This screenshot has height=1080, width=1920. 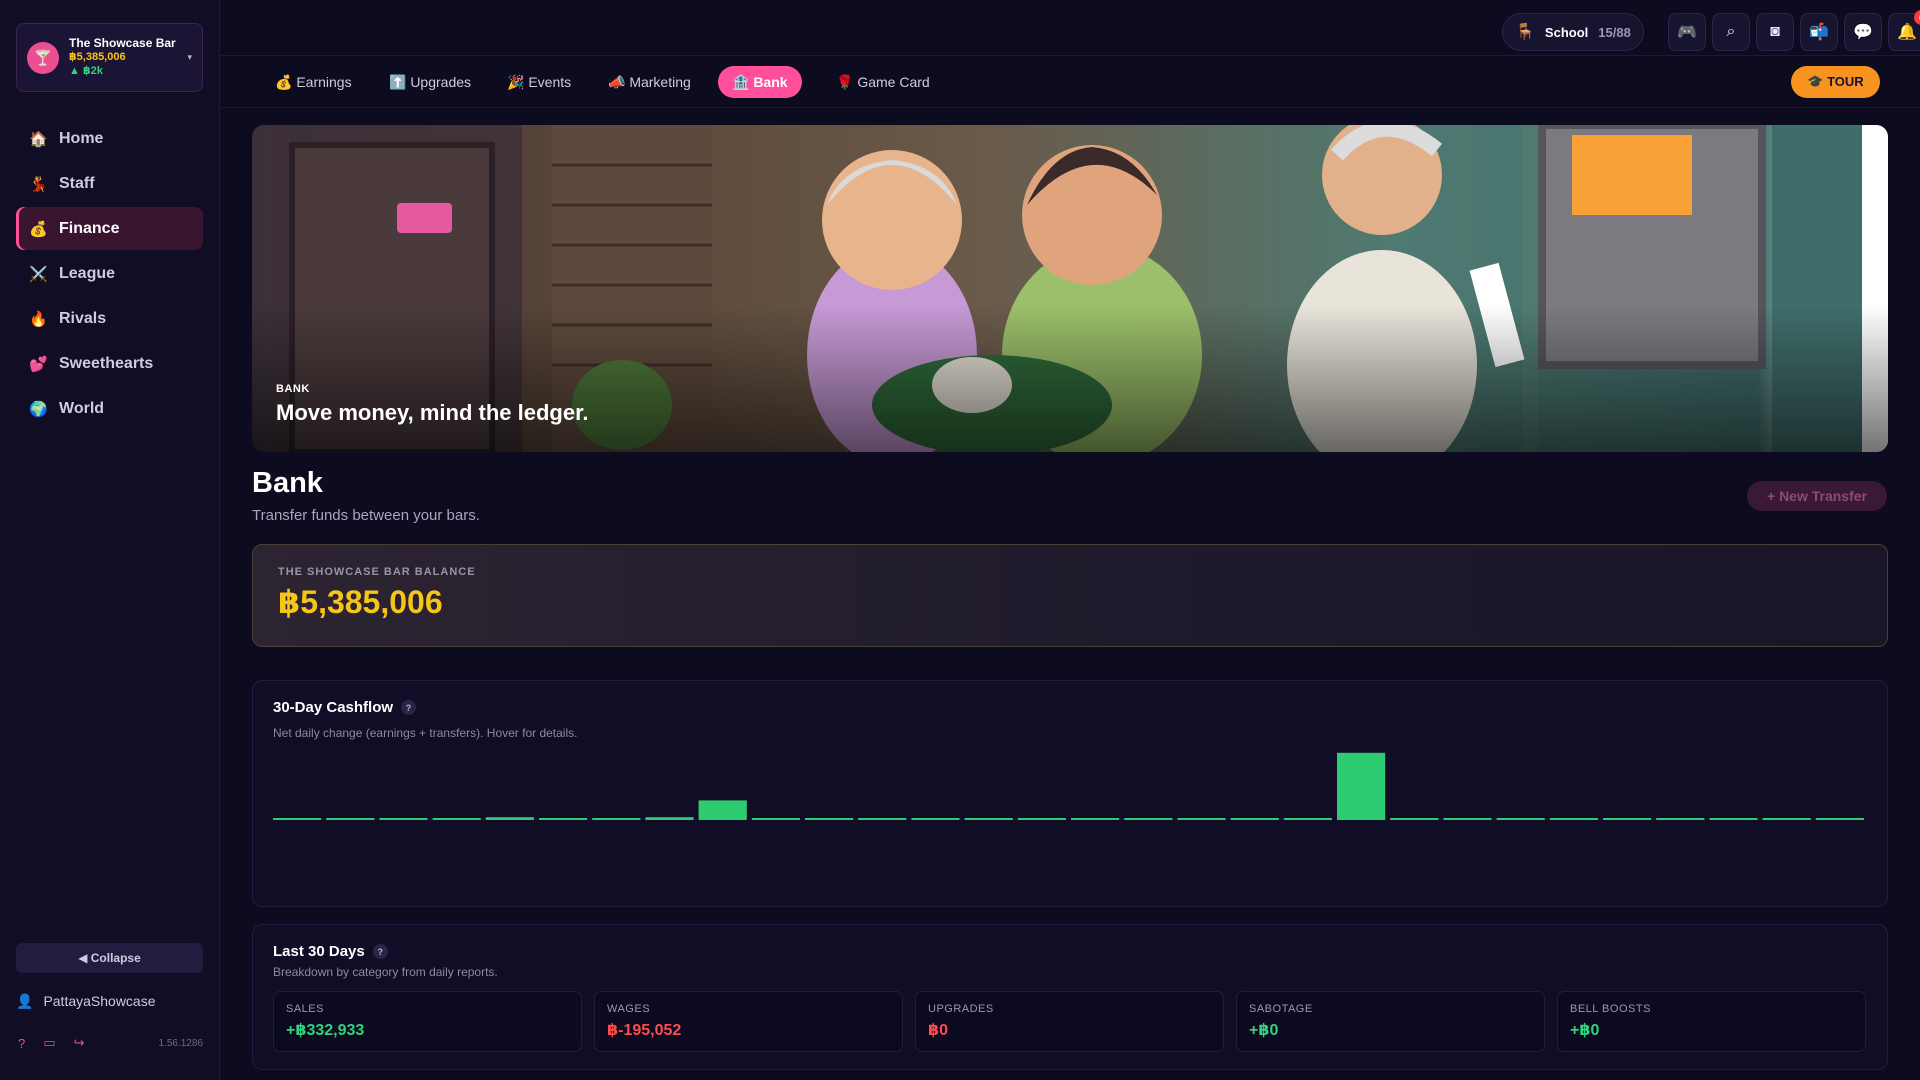 What do you see at coordinates (649, 82) in the screenshot?
I see `tab-marketing: 📣 Marketing` at bounding box center [649, 82].